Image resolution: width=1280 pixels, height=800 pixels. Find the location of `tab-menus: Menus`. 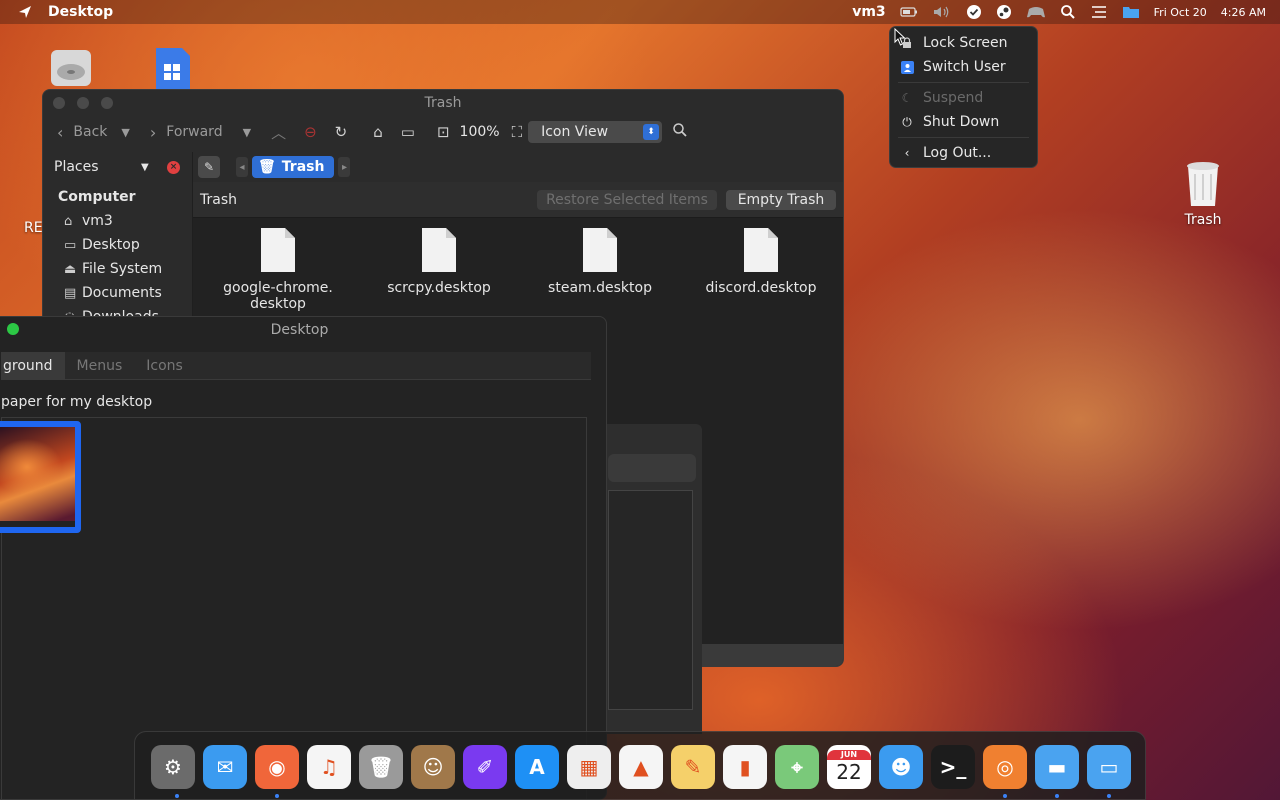

tab-menus: Menus is located at coordinates (100, 366).